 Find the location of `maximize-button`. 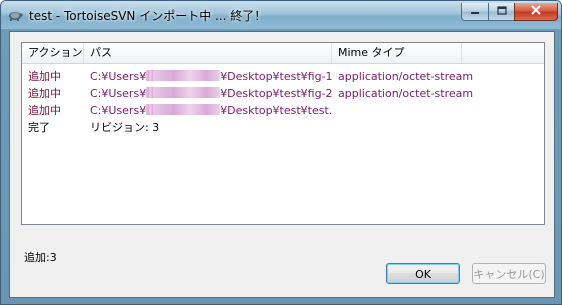

maximize-button is located at coordinates (501, 12).